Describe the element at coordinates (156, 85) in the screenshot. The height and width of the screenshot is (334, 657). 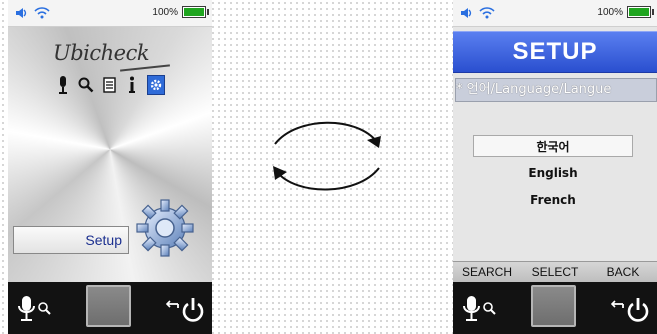
I see `settings-icon` at that location.